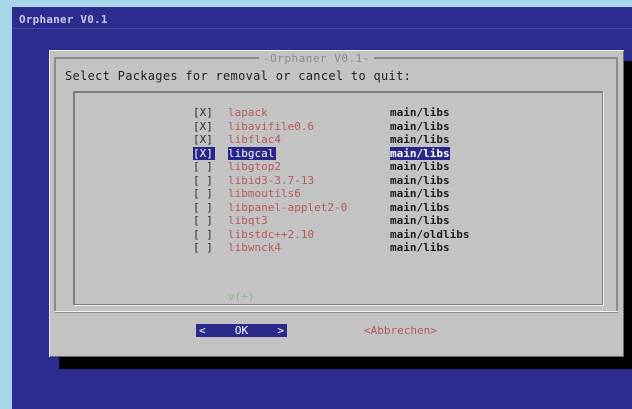  I want to click on package-row: [X] libflac4 main/libs, so click(338, 139).